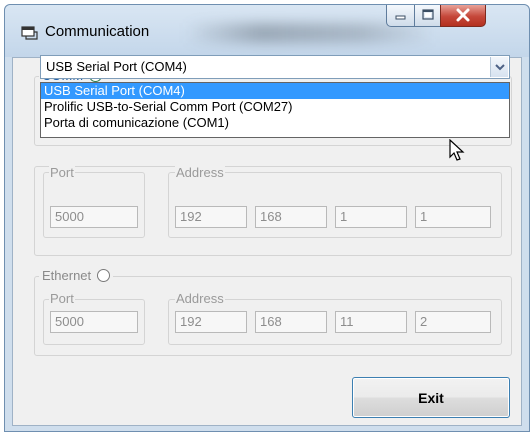  Describe the element at coordinates (453, 217) in the screenshot. I see `address-octet-4: 1` at that location.